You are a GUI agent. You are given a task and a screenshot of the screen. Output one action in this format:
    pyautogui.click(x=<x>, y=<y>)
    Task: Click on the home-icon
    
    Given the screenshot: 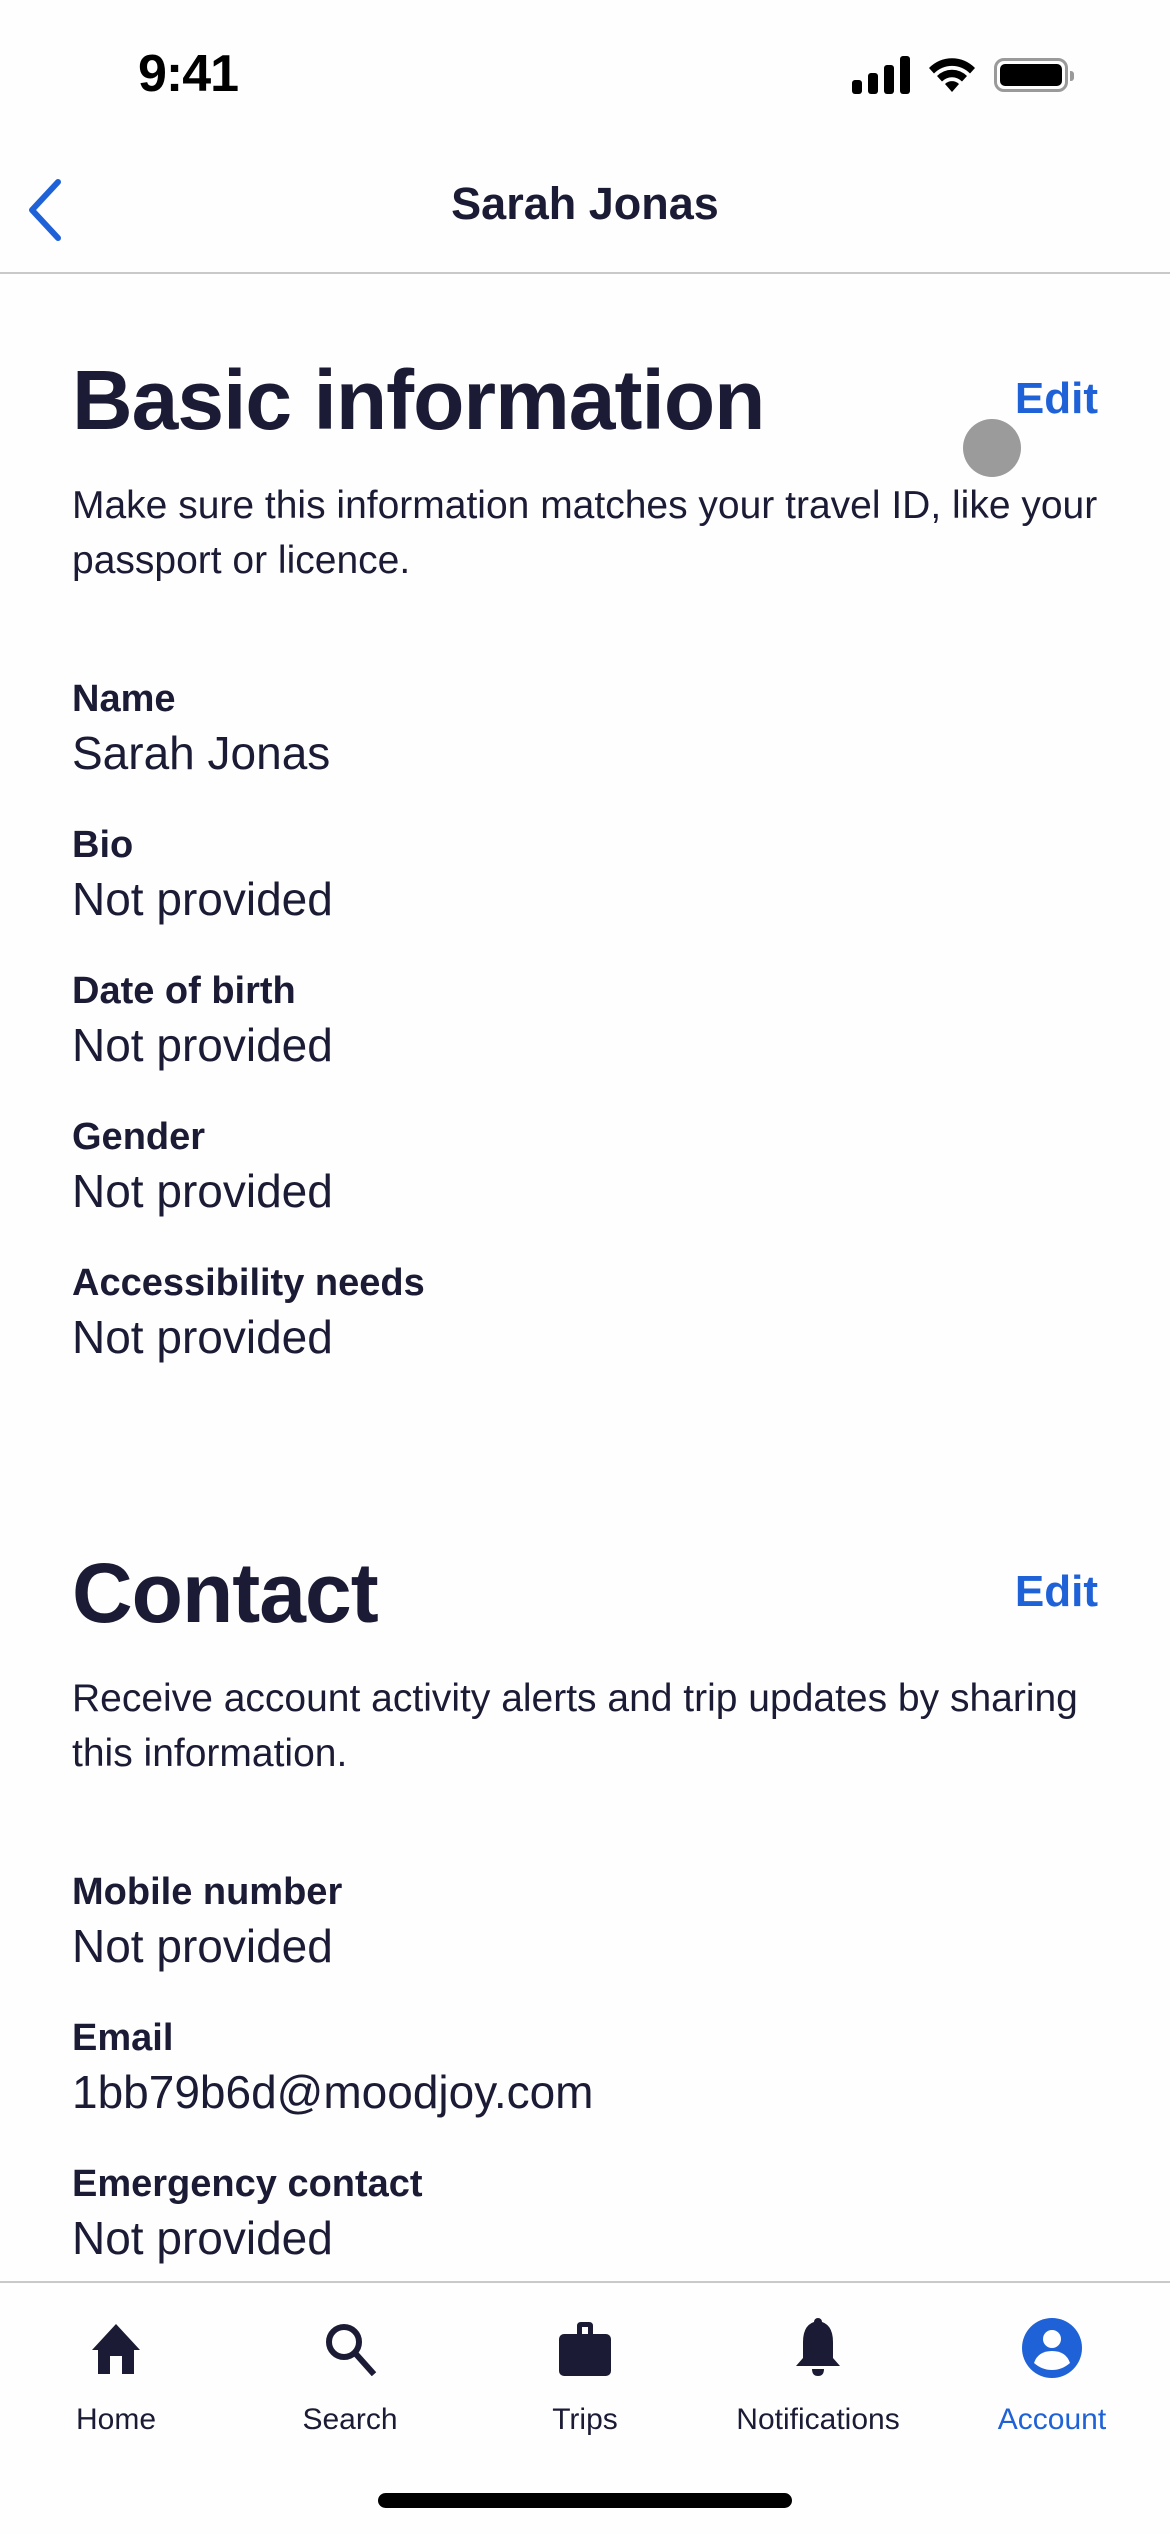 What is the action you would take?
    pyautogui.click(x=116, y=2349)
    